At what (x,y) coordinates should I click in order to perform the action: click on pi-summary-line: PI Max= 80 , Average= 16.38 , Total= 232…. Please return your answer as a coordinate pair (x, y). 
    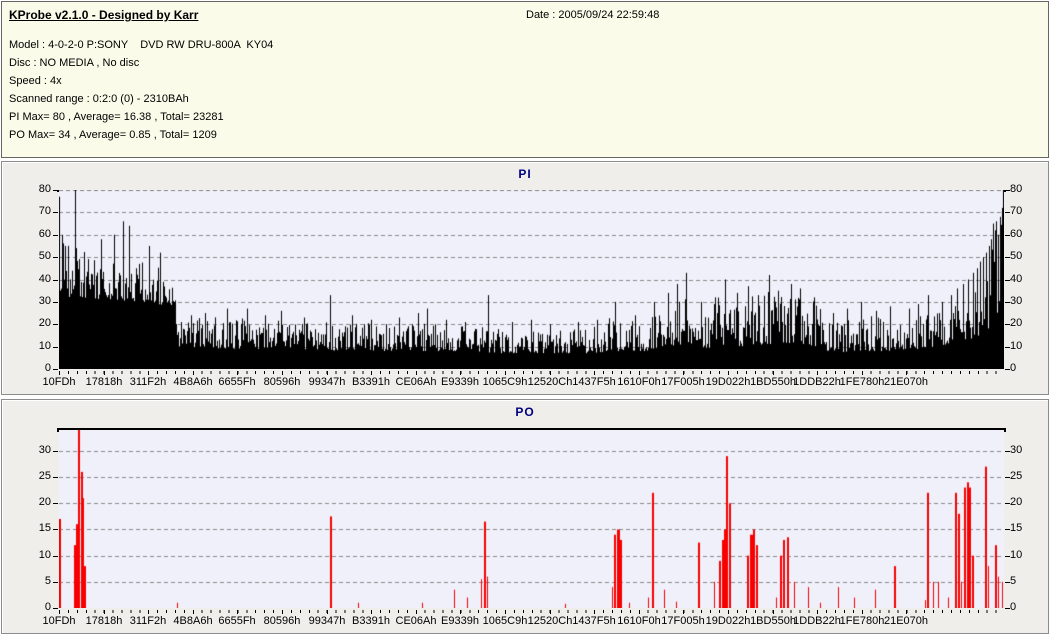
    Looking at the image, I should click on (116, 117).